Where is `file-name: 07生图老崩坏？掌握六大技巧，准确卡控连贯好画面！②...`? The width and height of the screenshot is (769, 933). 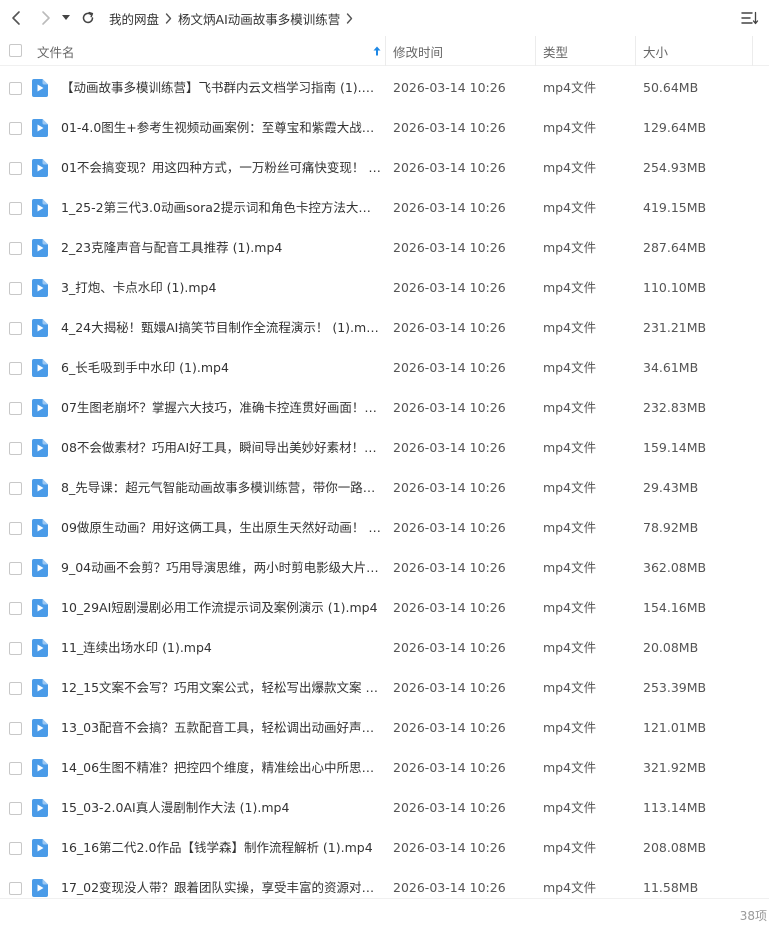
file-name: 07生图老崩坏？掌握六大技巧，准确卡控连贯好画面！②... is located at coordinates (221, 407).